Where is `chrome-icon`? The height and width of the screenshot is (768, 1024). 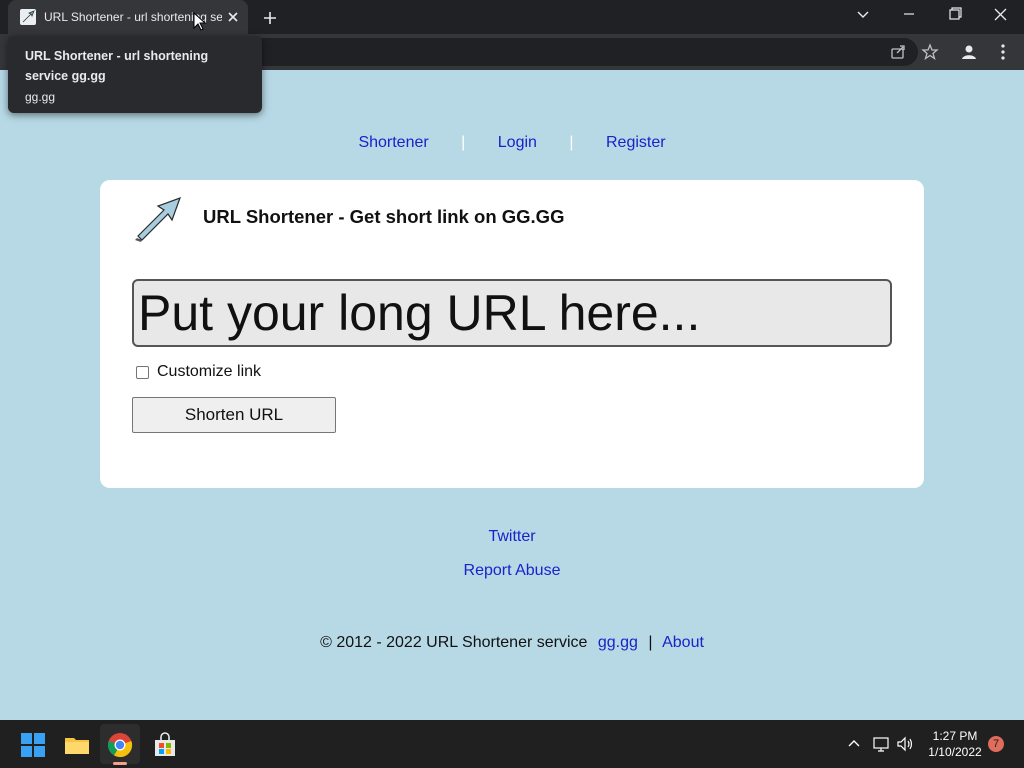
chrome-icon is located at coordinates (120, 745).